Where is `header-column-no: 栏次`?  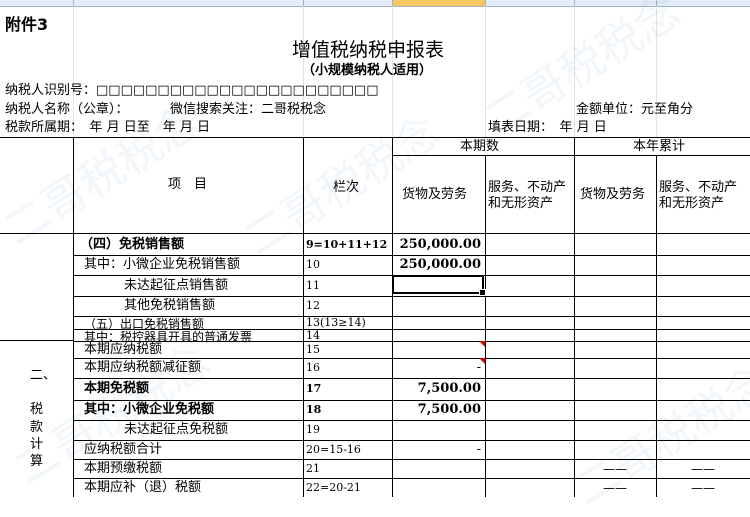
header-column-no: 栏次 is located at coordinates (346, 188).